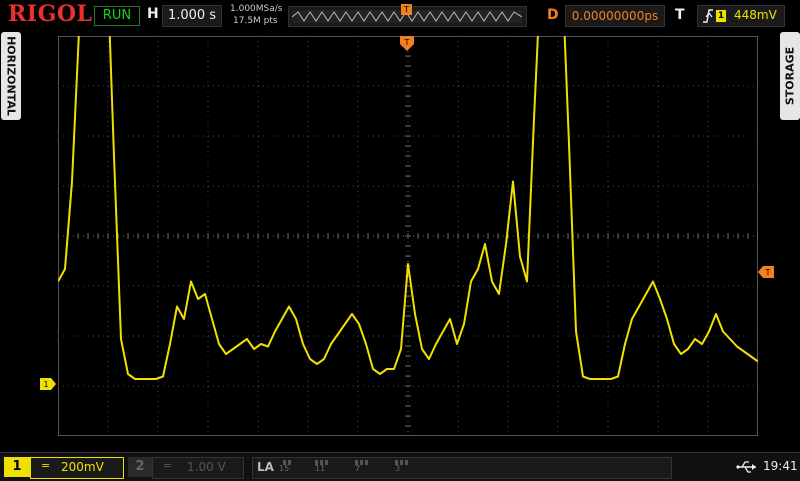 The height and width of the screenshot is (481, 800). I want to click on usb-icon, so click(746, 467).